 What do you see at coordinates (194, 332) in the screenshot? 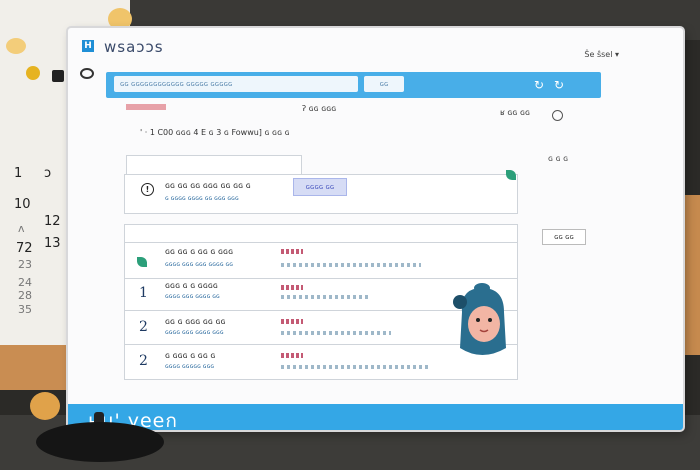
I see `list-item-meta: ɢɢɢɢ ɢɢɢ ɢɢɢɢ ɢɢɢ` at bounding box center [194, 332].